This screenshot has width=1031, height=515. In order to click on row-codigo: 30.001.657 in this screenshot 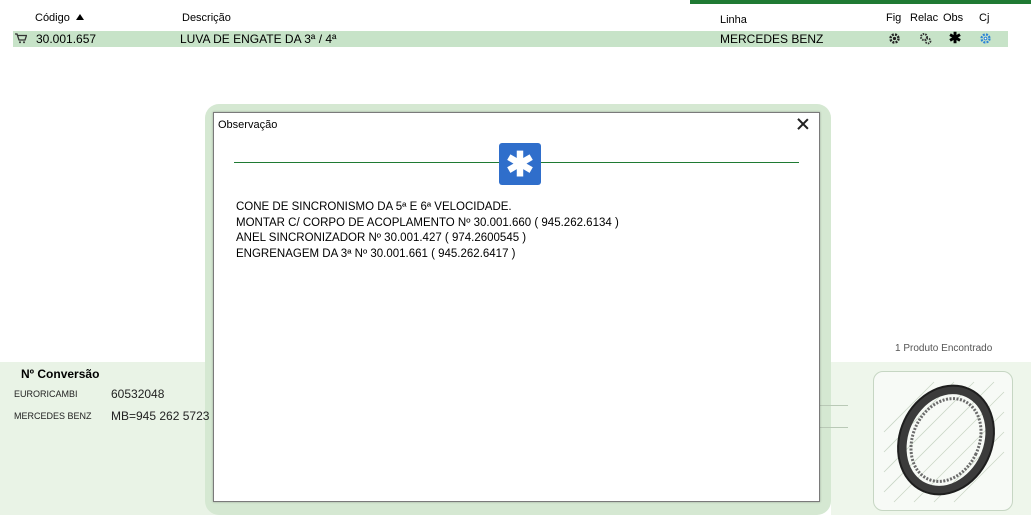, I will do `click(66, 39)`.